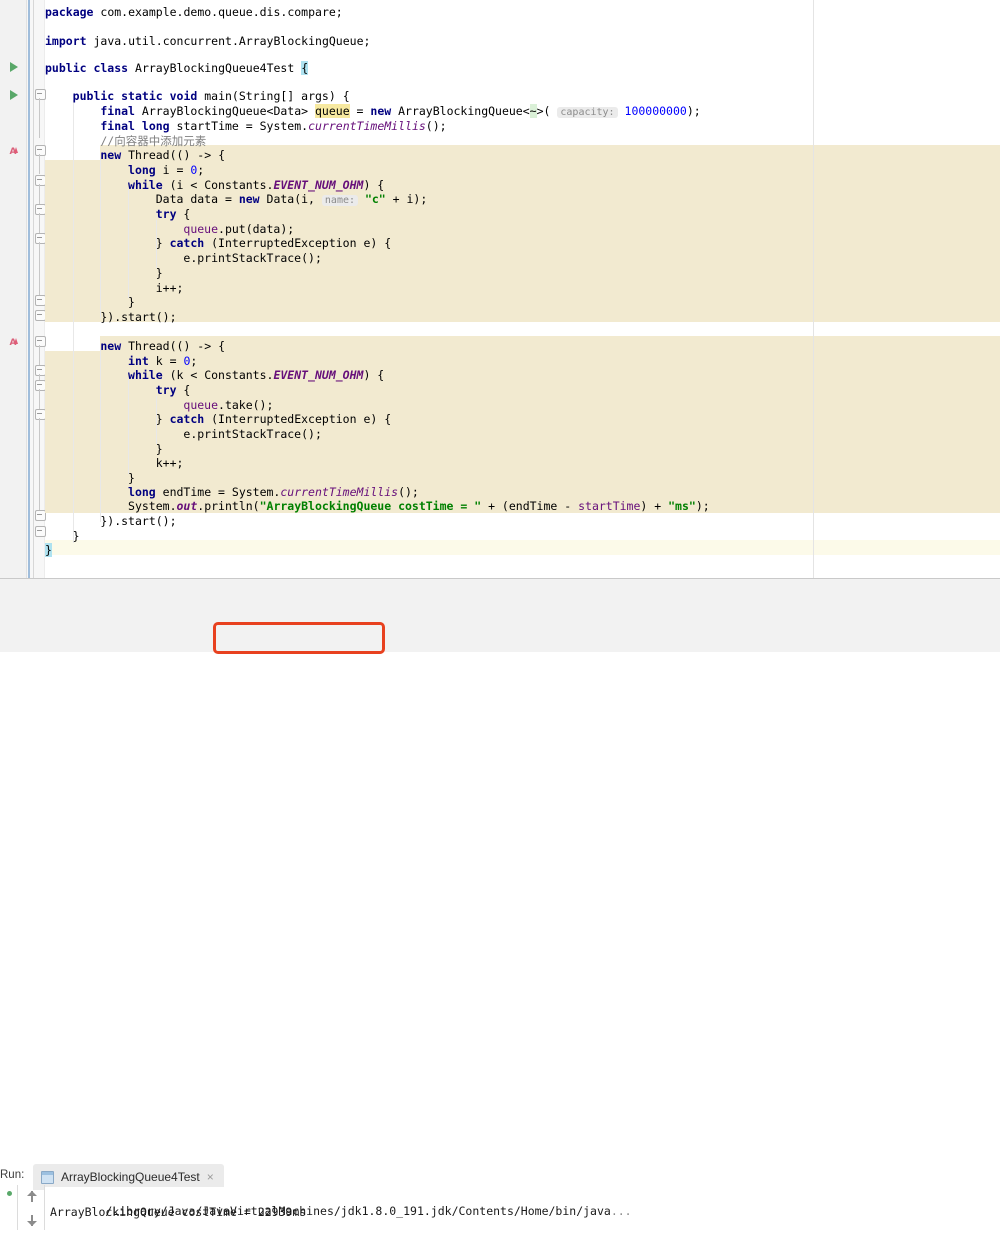 The width and height of the screenshot is (1000, 1235). I want to click on code-token: "c", so click(375, 199).